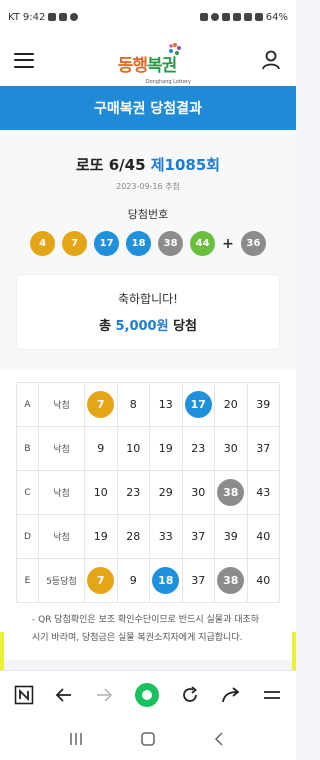 The image size is (320, 760). What do you see at coordinates (104, 695) in the screenshot?
I see `forward-icon` at bounding box center [104, 695].